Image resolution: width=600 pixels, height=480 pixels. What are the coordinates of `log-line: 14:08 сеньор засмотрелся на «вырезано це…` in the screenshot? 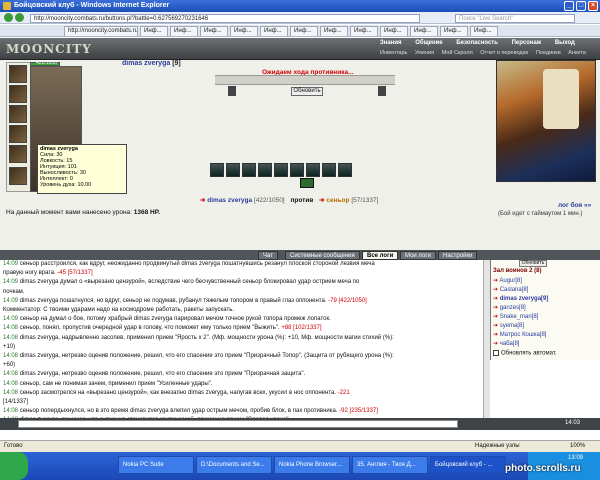 It's located at (246, 393).